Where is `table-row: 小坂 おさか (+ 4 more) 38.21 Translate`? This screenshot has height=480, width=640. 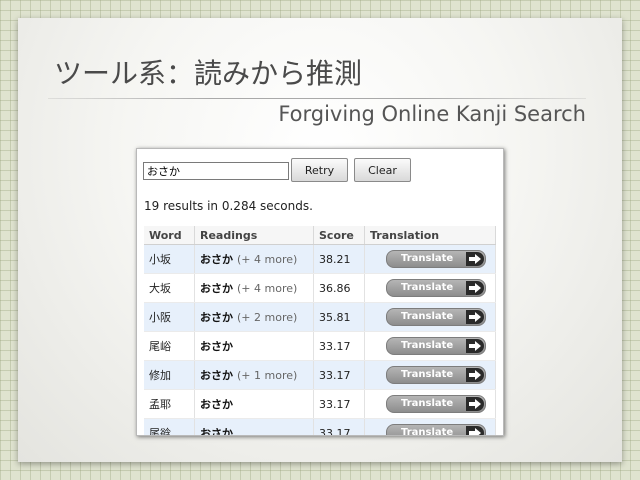
table-row: 小坂 おさか (+ 4 more) 38.21 Translate is located at coordinates (320, 259).